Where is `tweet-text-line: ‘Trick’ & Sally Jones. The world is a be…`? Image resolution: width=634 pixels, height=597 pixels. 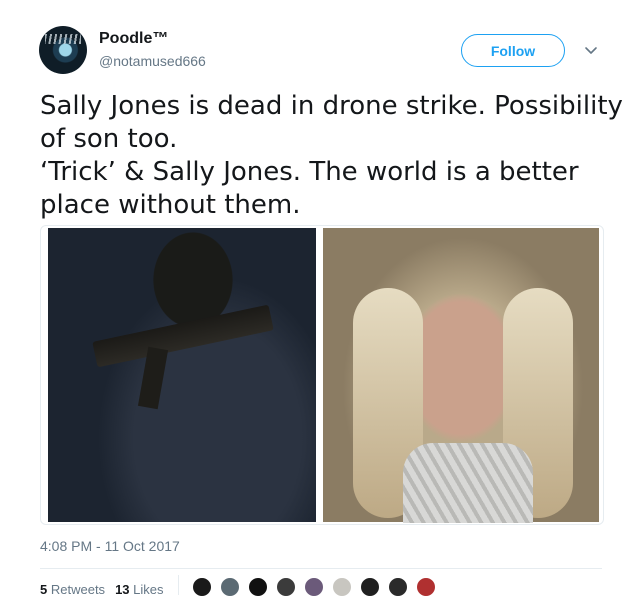 tweet-text-line: ‘Trick’ & Sally Jones. The world is a be… is located at coordinates (309, 172).